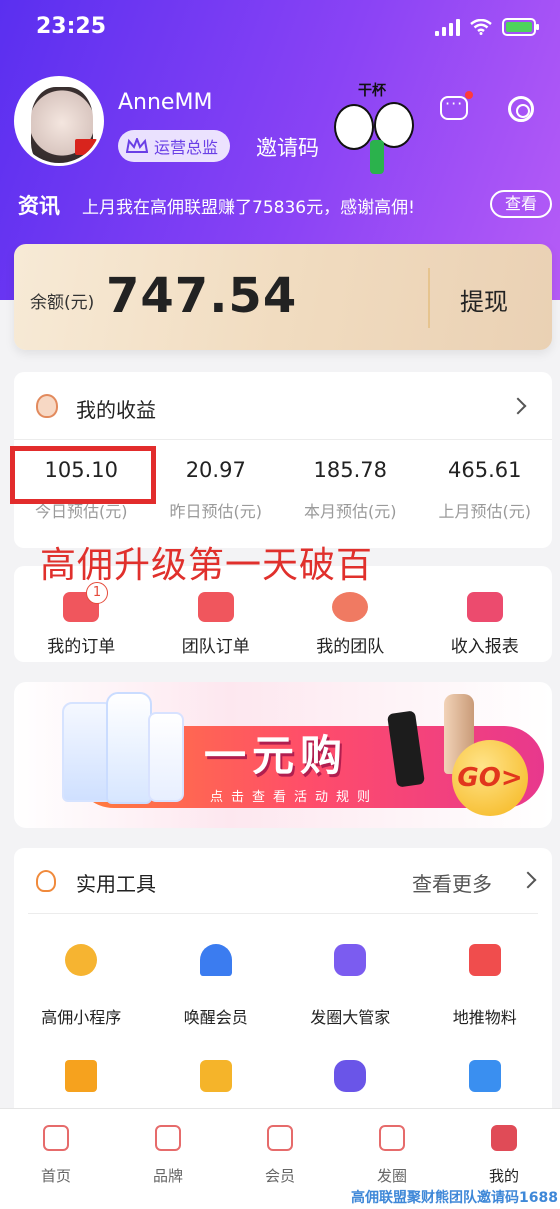 Image resolution: width=560 pixels, height=1209 pixels. What do you see at coordinates (186, 147) in the screenshot?
I see `role-label: 运营总监` at bounding box center [186, 147].